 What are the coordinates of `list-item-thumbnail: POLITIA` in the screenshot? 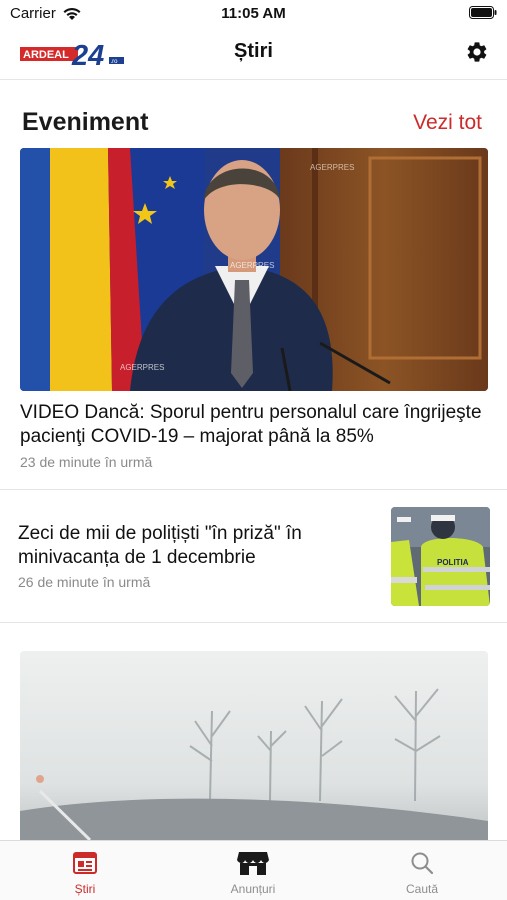 It's located at (440, 556).